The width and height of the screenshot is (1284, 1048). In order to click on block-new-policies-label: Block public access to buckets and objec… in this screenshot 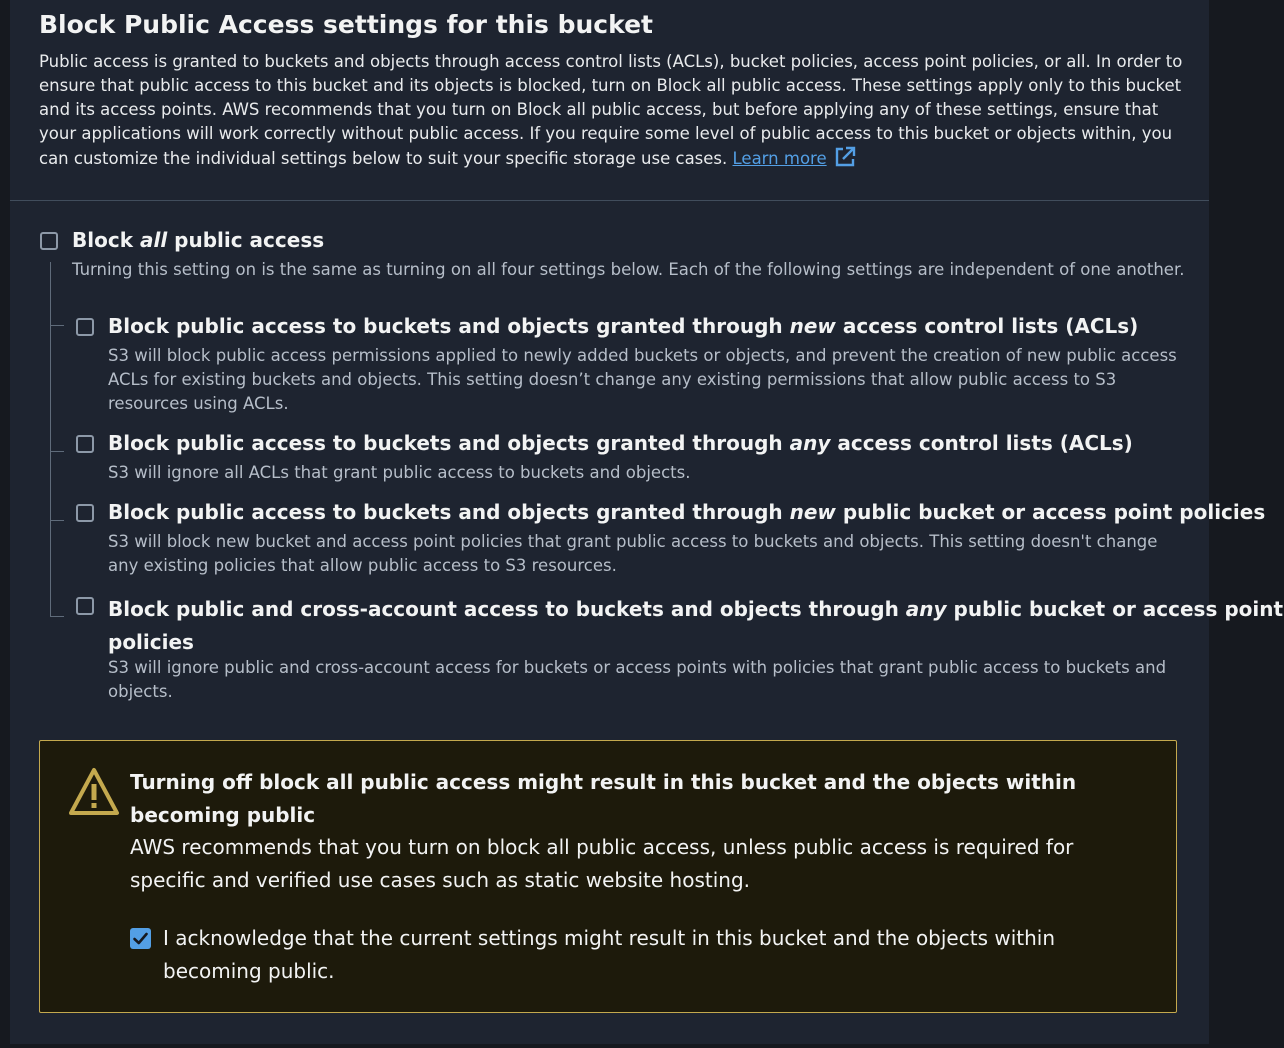, I will do `click(686, 512)`.